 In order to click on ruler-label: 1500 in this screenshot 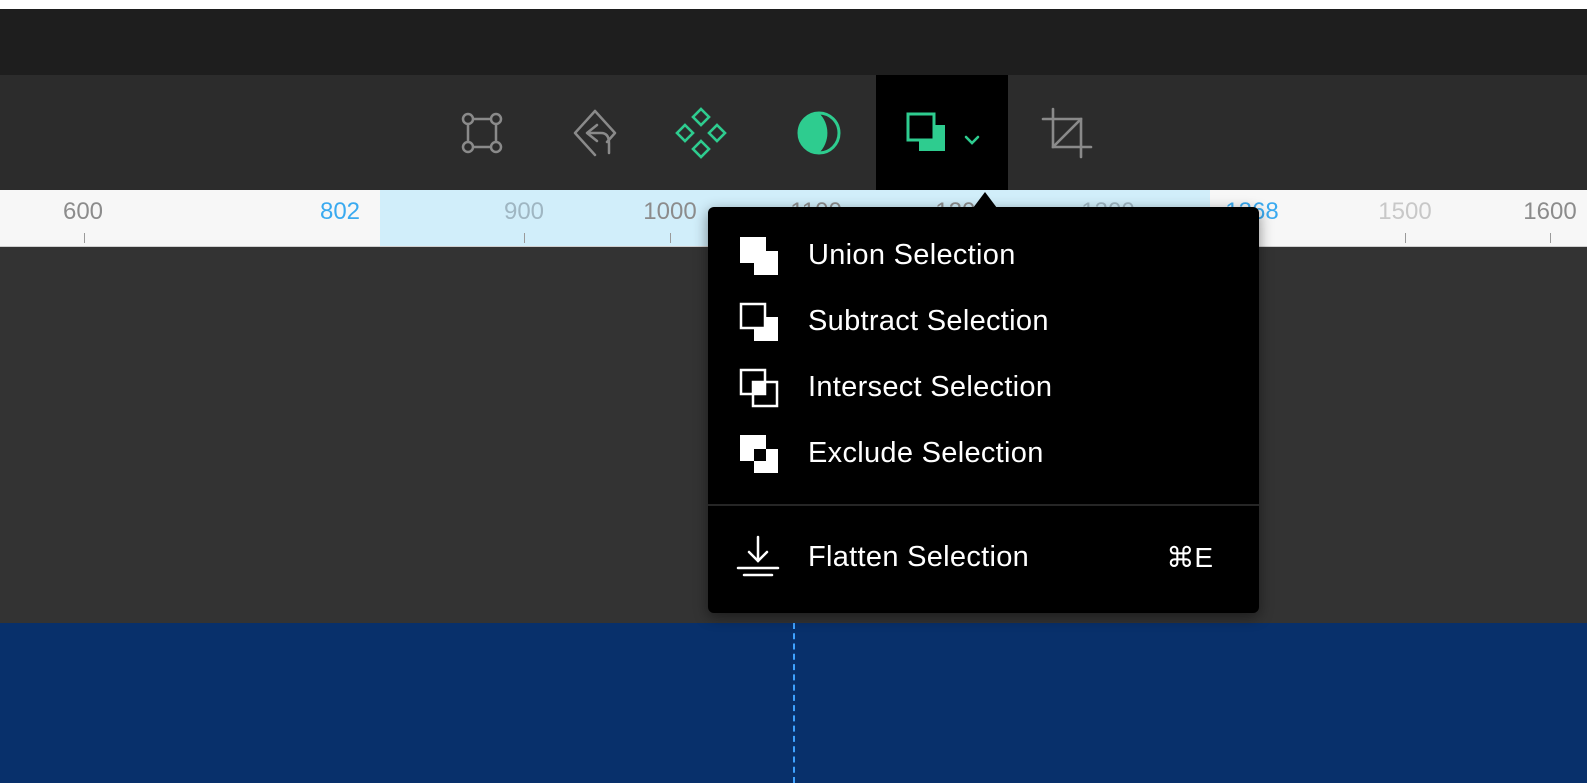, I will do `click(1405, 211)`.